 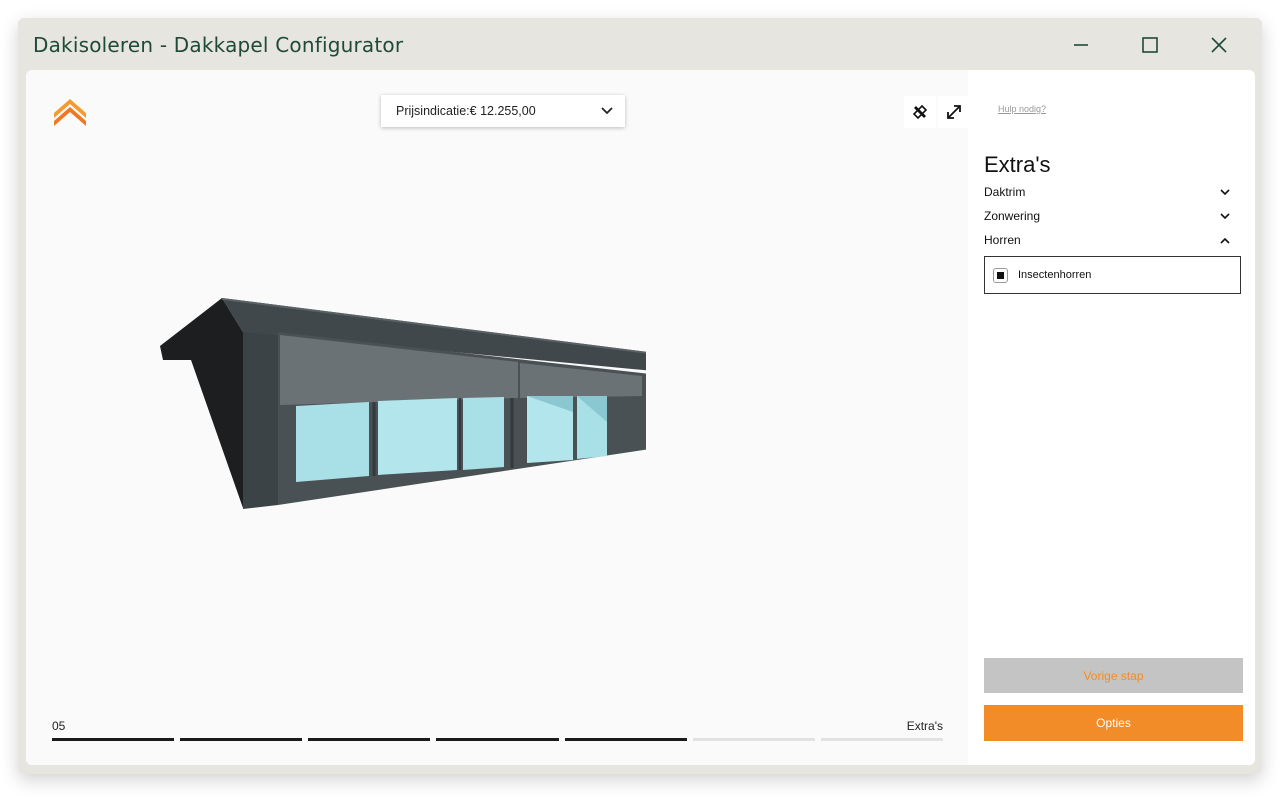 I want to click on accordion-daktrim: Daktrim, so click(x=1107, y=192).